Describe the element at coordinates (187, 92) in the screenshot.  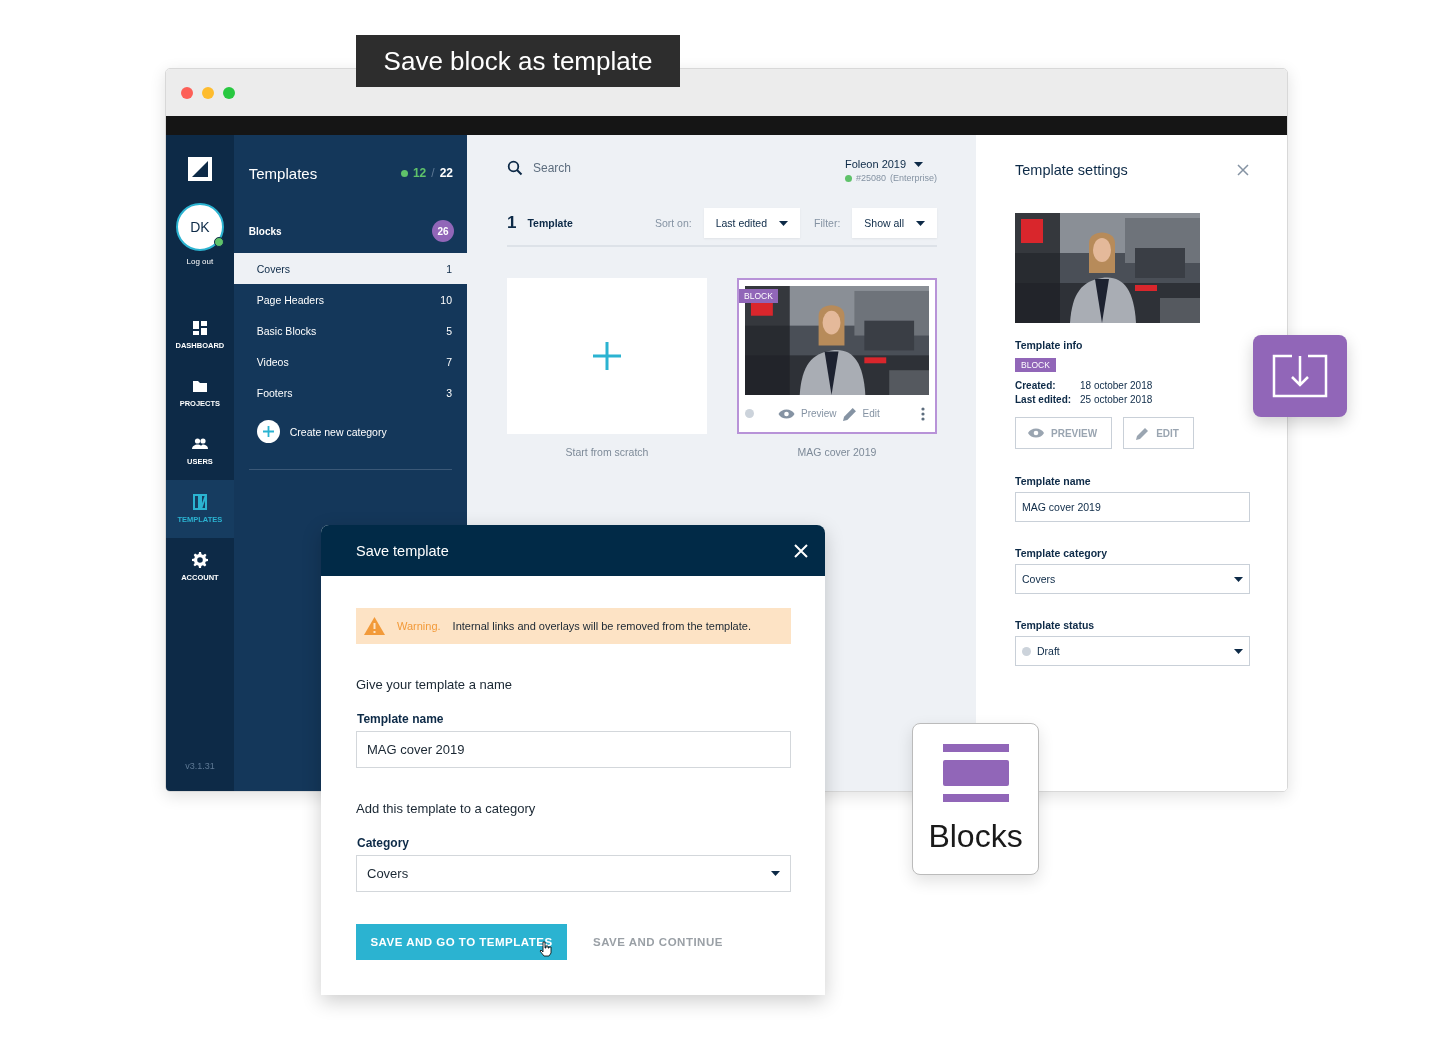
I see `close-dot` at that location.